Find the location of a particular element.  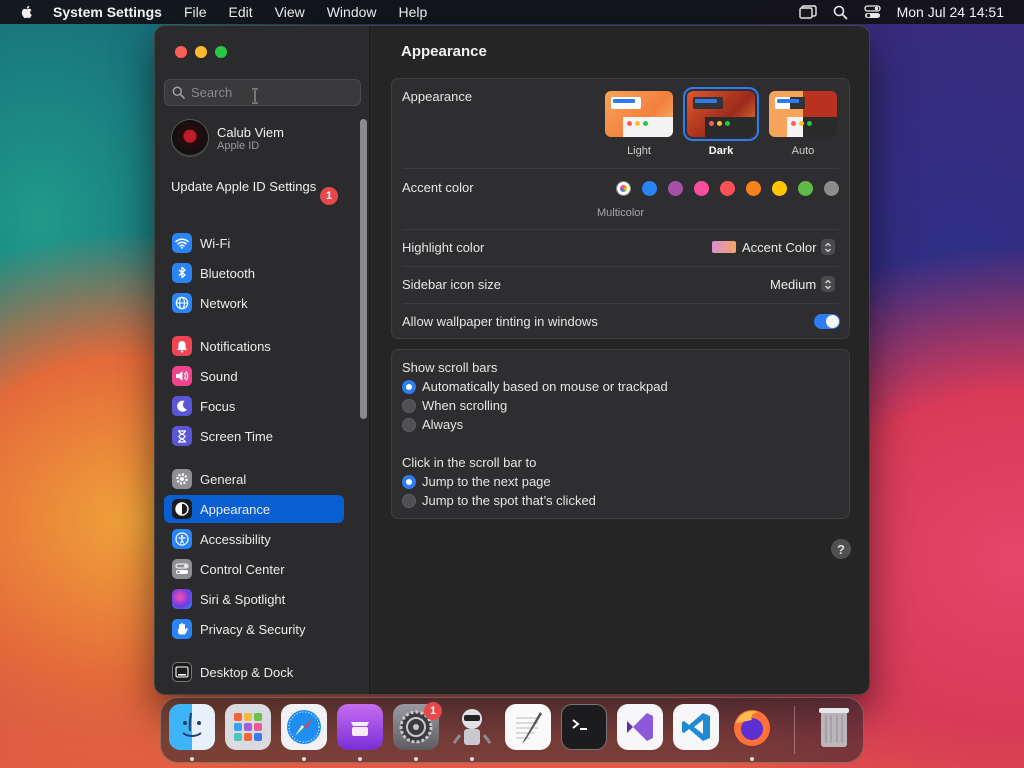

scroll-bars-always-radio: Always is located at coordinates (432, 424).